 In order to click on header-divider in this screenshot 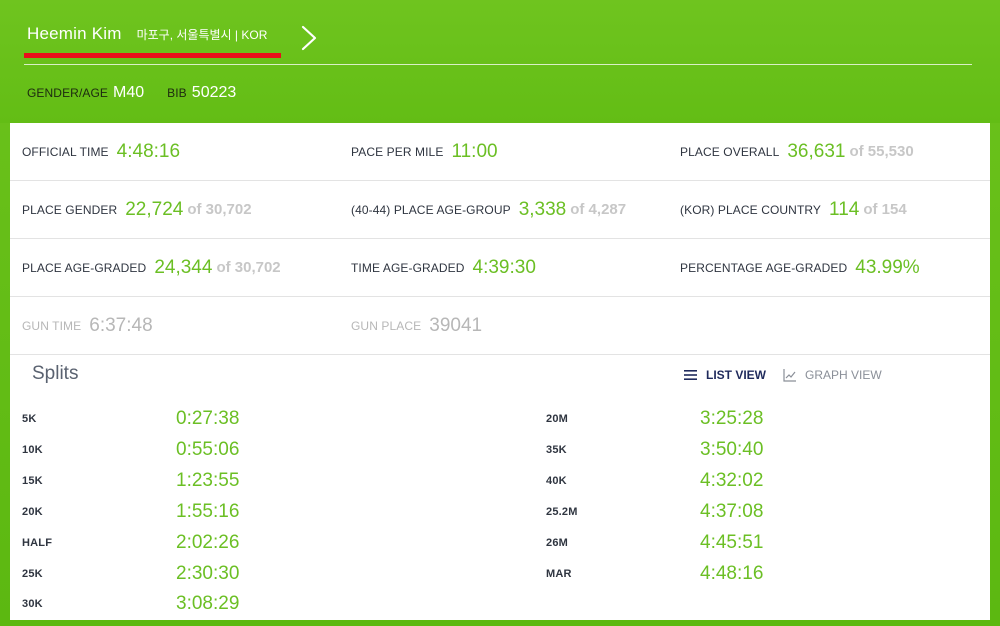, I will do `click(498, 64)`.